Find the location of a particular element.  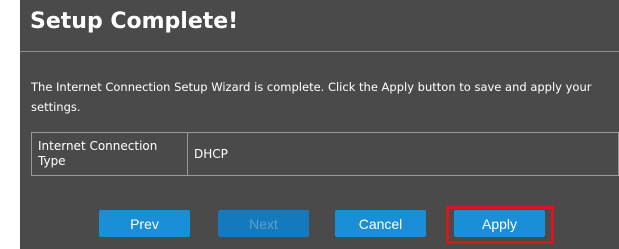

prev-button: Prev is located at coordinates (144, 223).